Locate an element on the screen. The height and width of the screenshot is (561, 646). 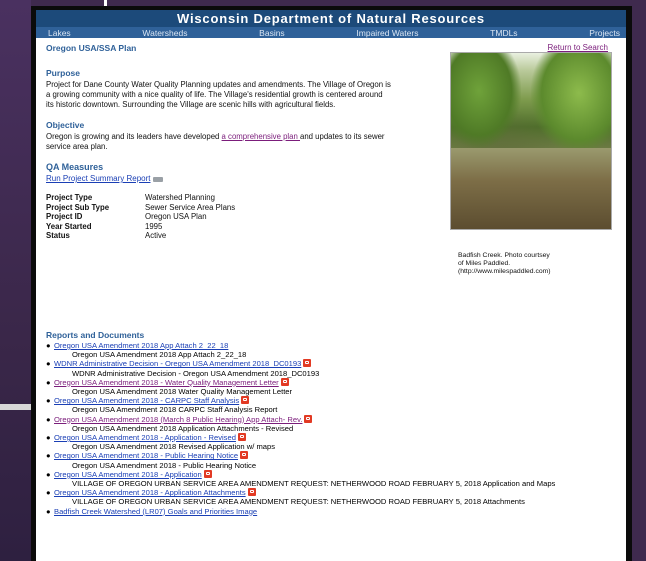
return-to-search-link: Return to Search is located at coordinates (578, 47).